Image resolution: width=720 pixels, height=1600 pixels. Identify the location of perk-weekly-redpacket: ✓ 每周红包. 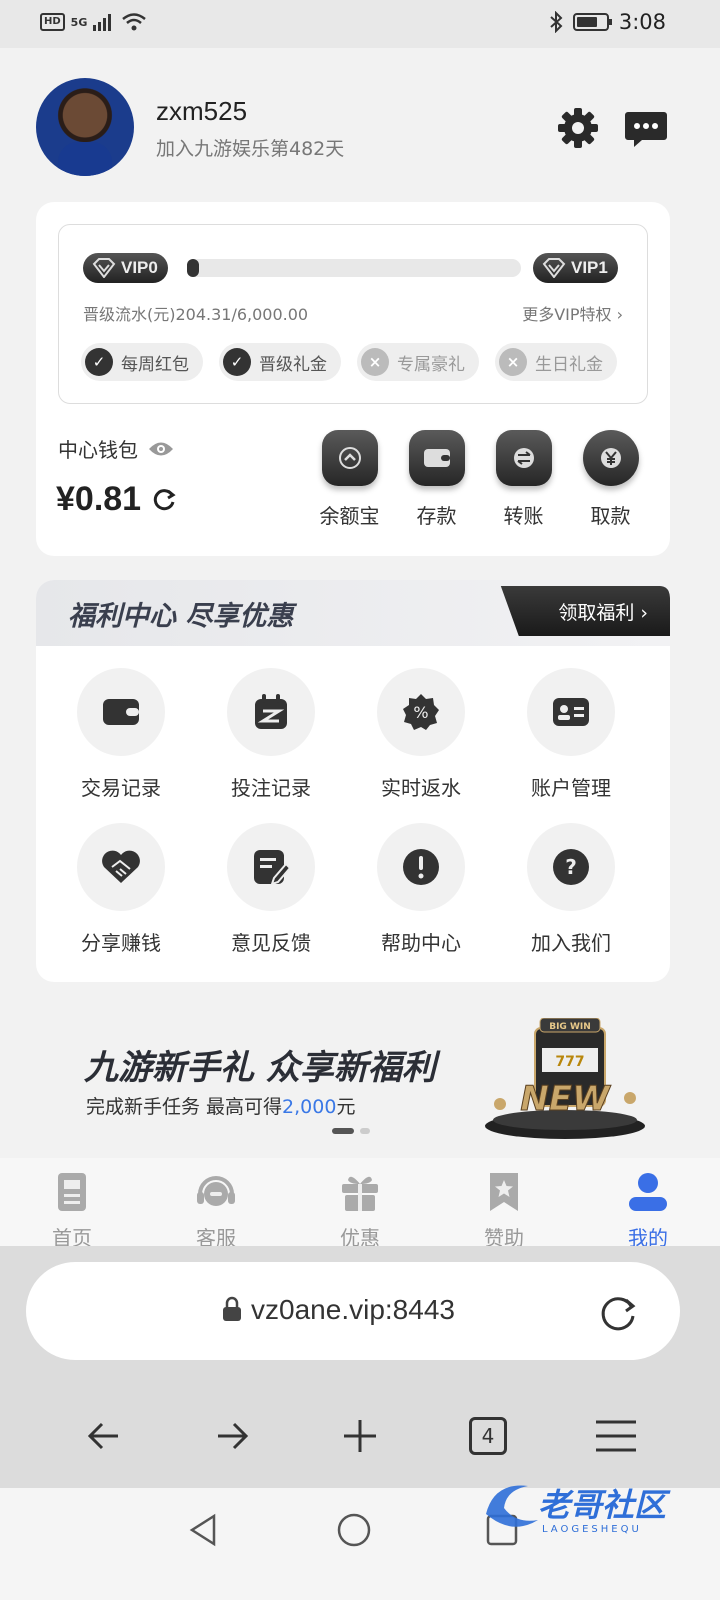
(142, 362).